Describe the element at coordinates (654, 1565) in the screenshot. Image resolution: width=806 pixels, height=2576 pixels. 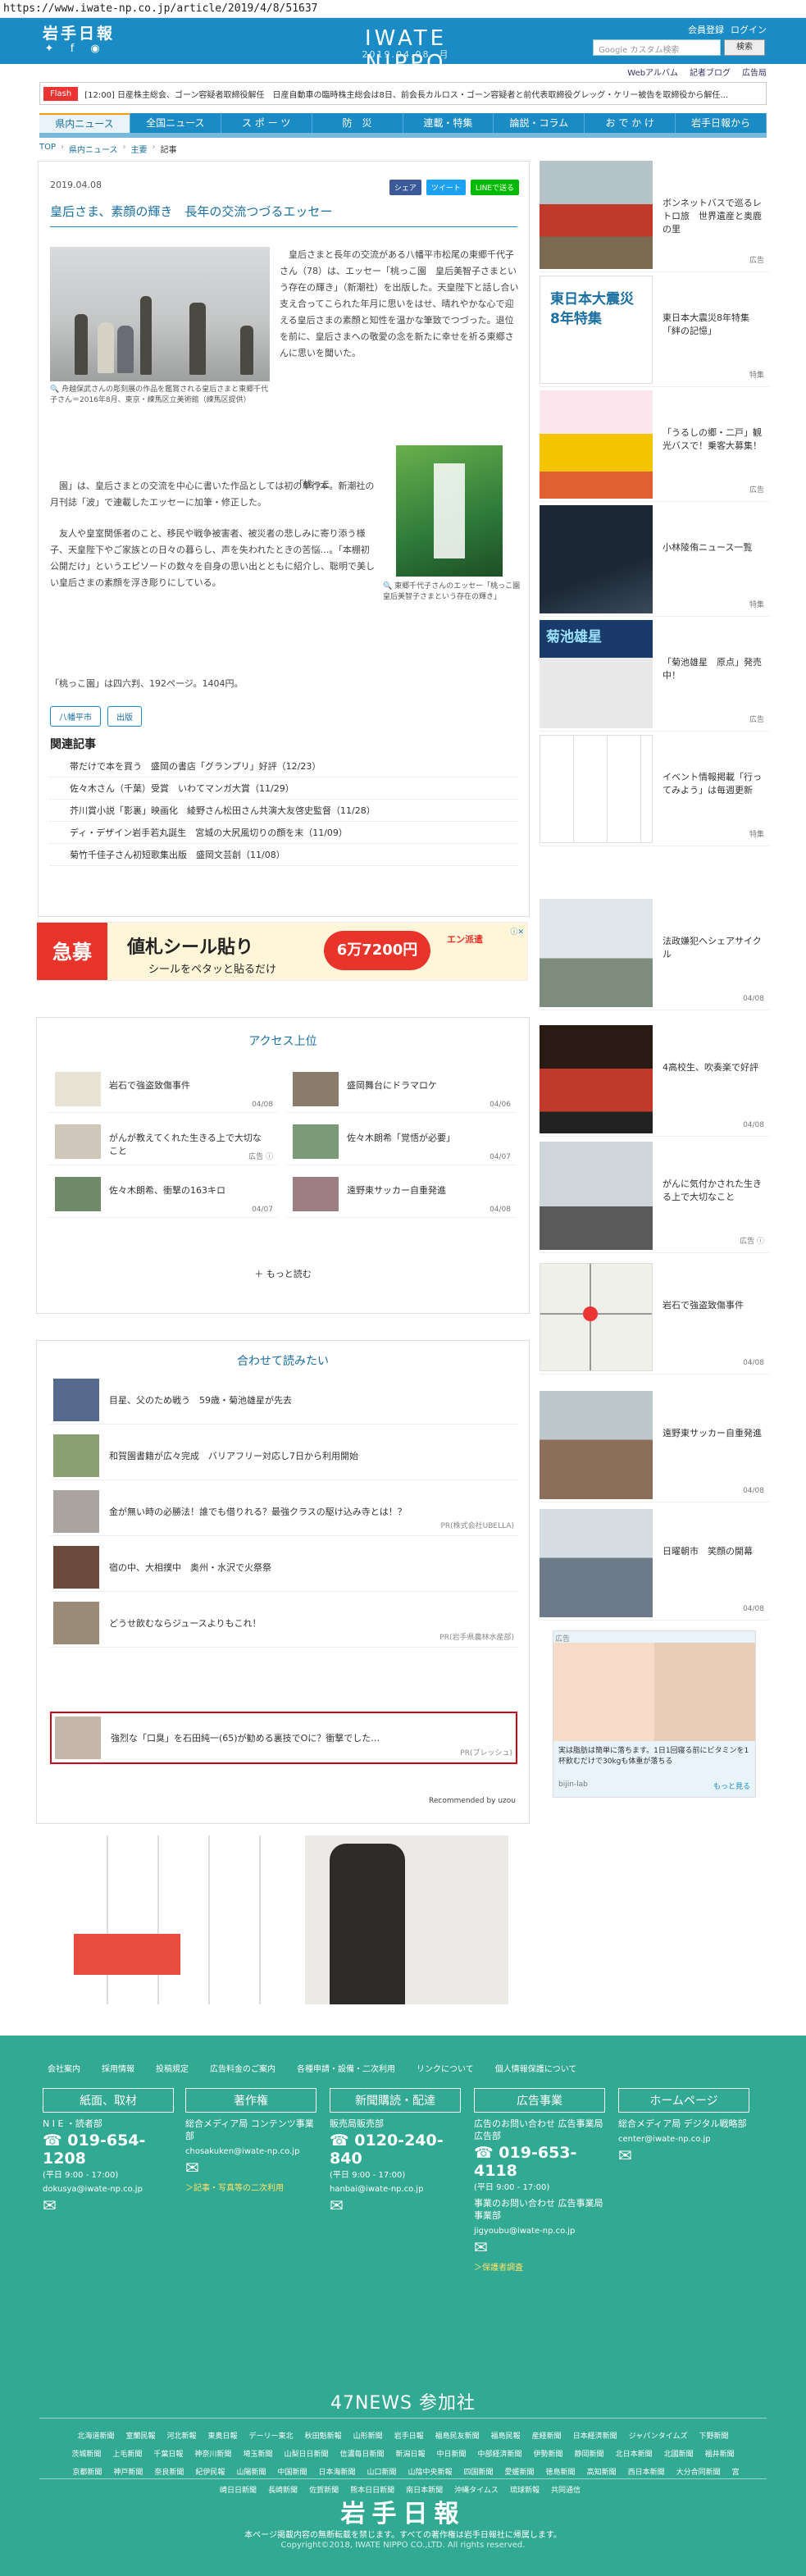
I see `sidebar-item: 日曜朝市 笑顔の開幕 04/08` at that location.